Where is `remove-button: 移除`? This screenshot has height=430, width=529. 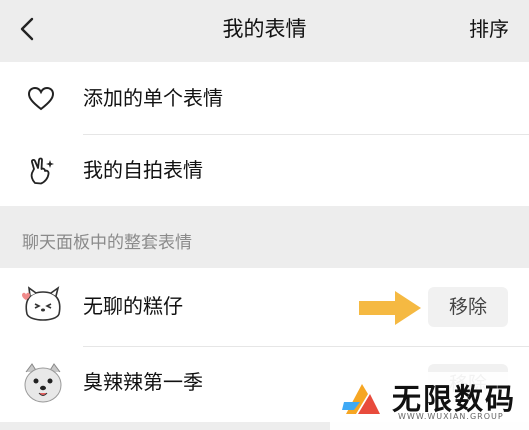
remove-button: 移除 is located at coordinates (468, 307).